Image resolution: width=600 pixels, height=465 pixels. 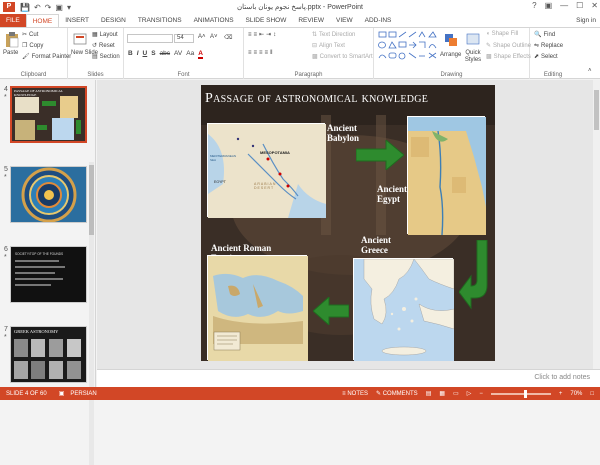 I want to click on thumbnail-scrollbar, so click(x=91, y=313).